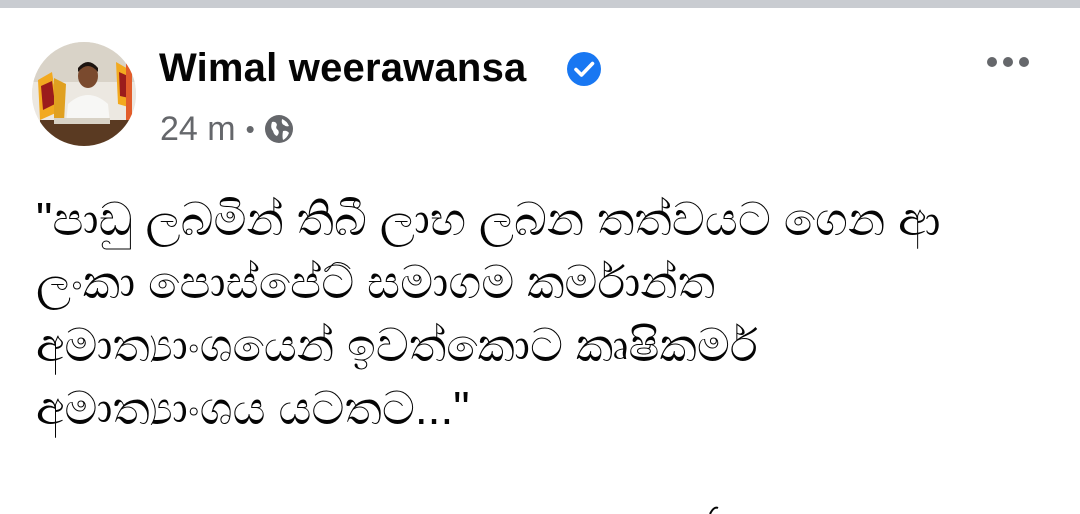  Describe the element at coordinates (584, 69) in the screenshot. I see `verified-badge-icon` at that location.